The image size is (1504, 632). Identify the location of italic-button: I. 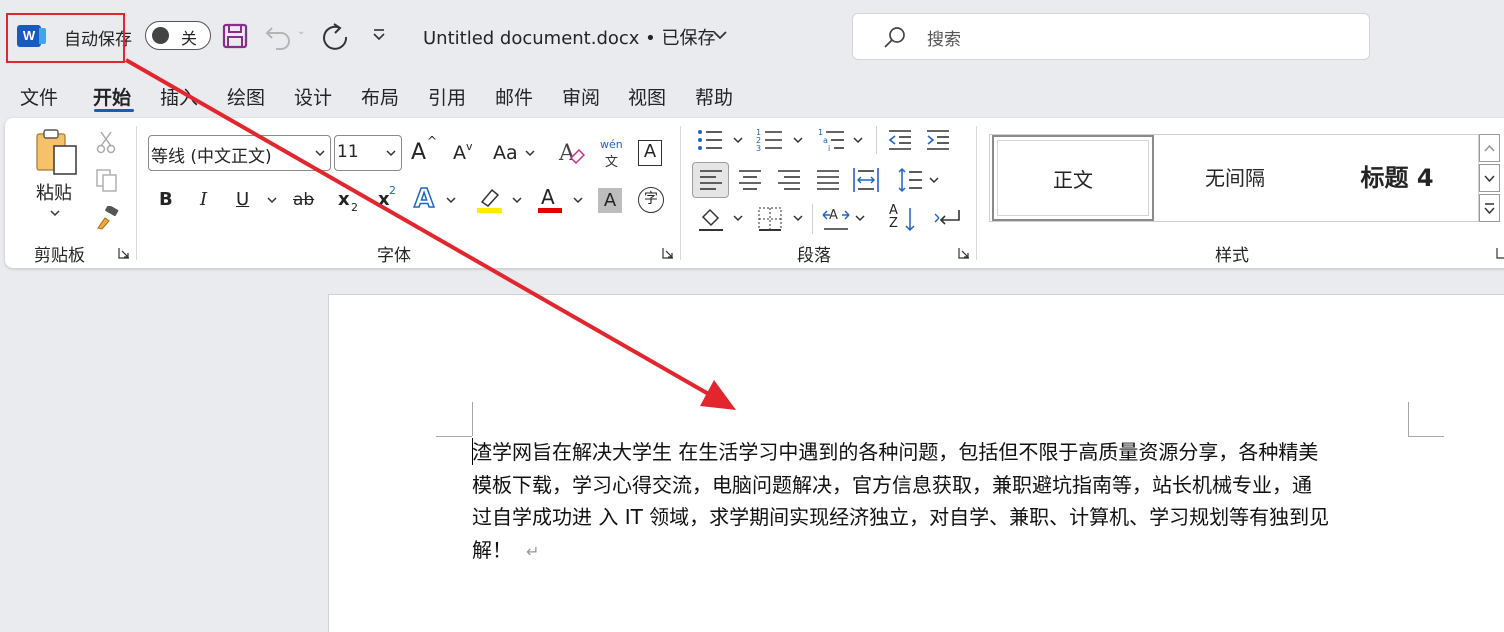
(203, 199).